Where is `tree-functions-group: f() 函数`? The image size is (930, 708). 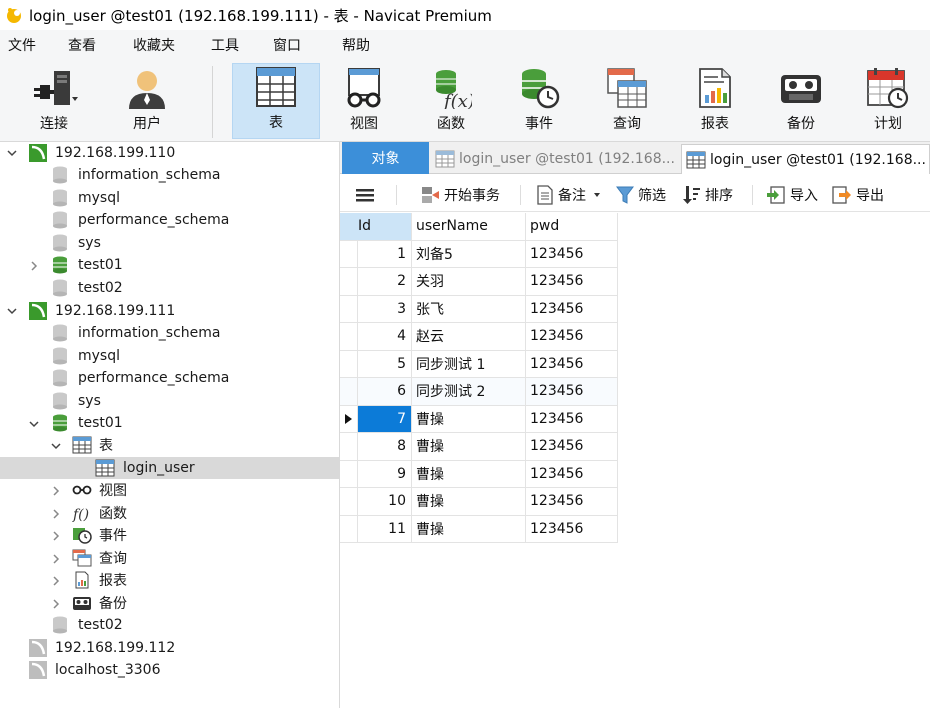
tree-functions-group: f() 函数 is located at coordinates (99, 513).